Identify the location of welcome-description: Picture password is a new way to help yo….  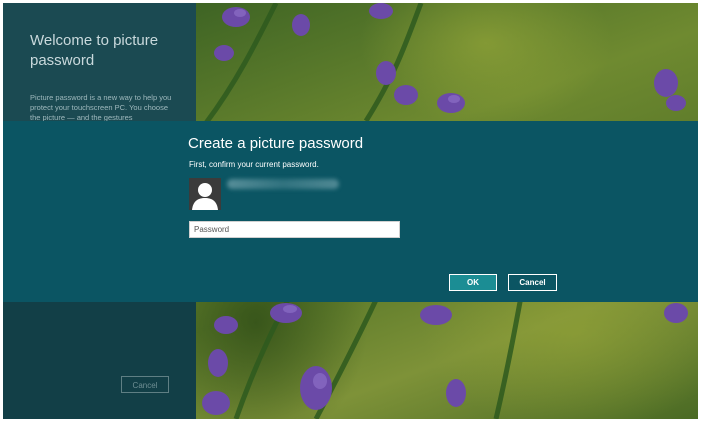
(101, 107).